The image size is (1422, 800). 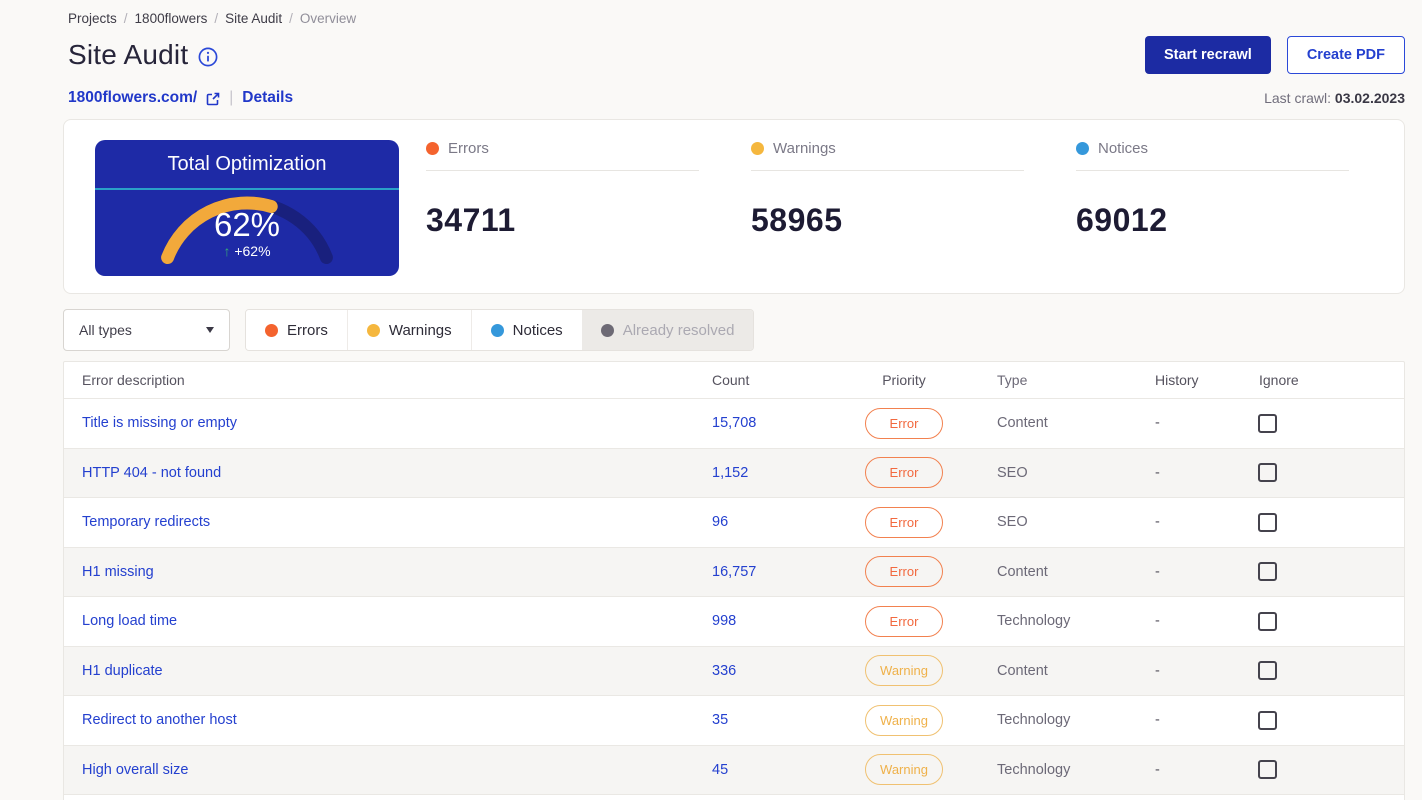 I want to click on error-description-link: Long load time, so click(x=129, y=621).